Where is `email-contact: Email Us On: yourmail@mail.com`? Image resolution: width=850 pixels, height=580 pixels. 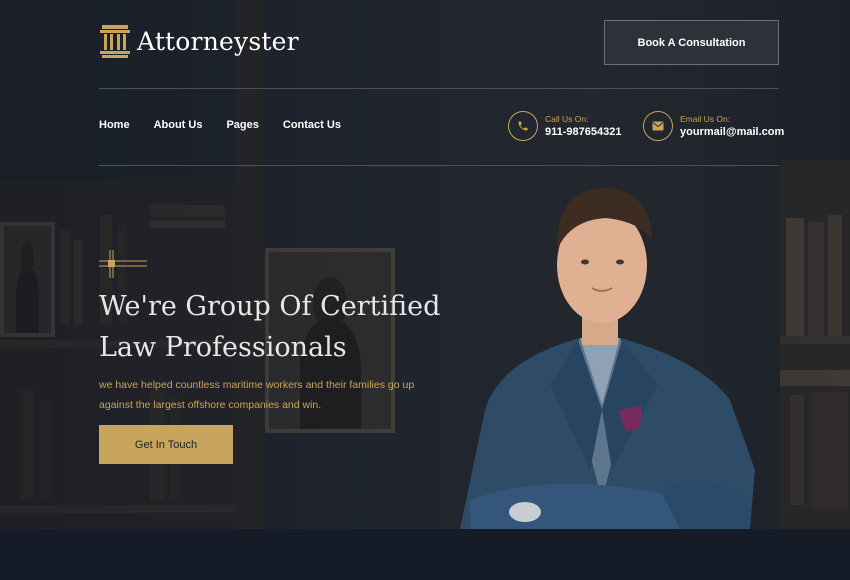
email-contact: Email Us On: yourmail@mail.com is located at coordinates (713, 126).